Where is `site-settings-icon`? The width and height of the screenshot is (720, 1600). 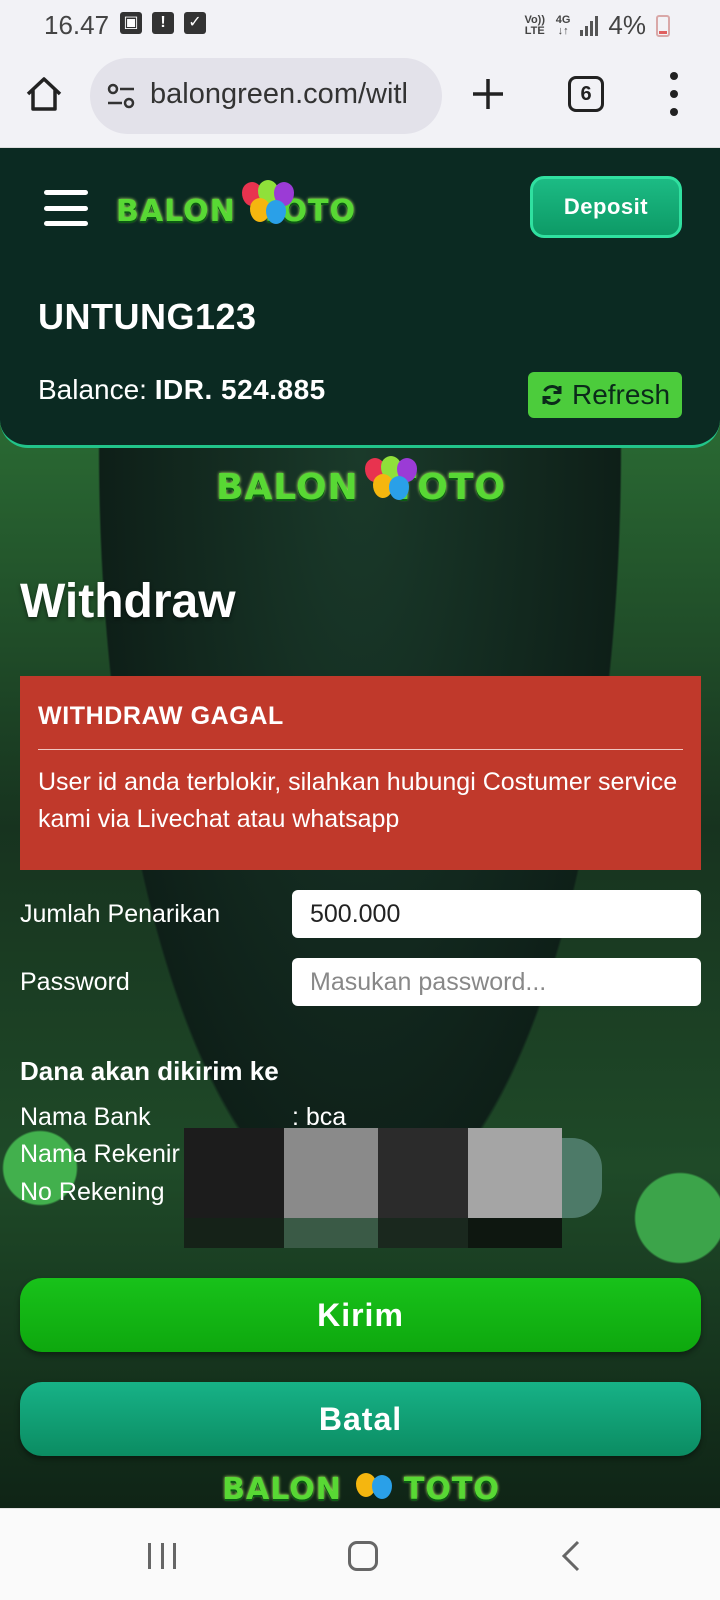
site-settings-icon is located at coordinates (121, 96).